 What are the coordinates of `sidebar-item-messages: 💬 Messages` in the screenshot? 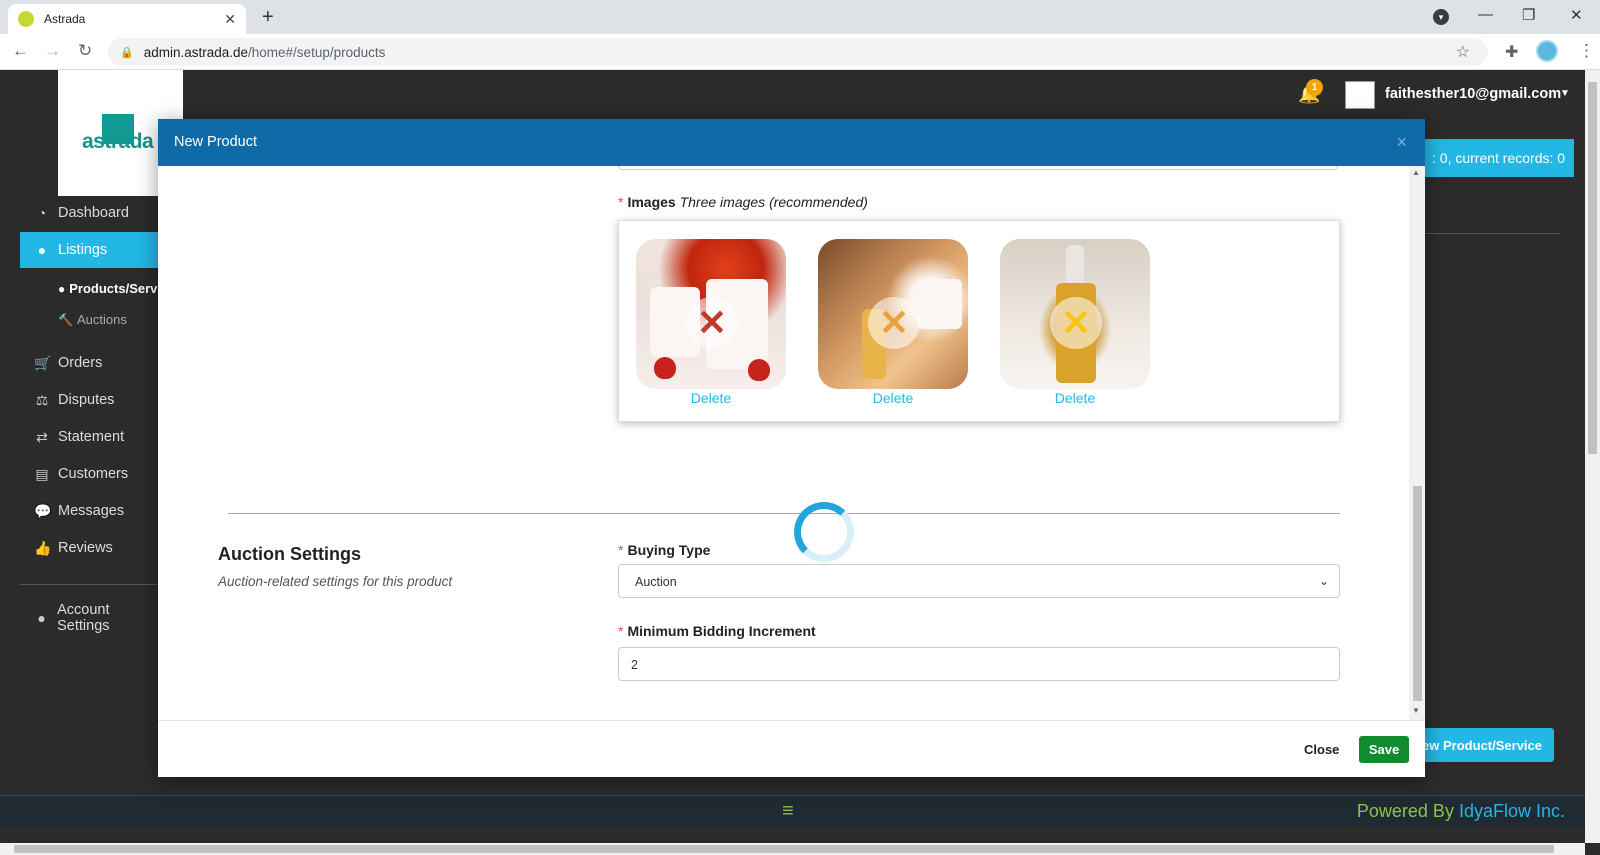 It's located at (90, 511).